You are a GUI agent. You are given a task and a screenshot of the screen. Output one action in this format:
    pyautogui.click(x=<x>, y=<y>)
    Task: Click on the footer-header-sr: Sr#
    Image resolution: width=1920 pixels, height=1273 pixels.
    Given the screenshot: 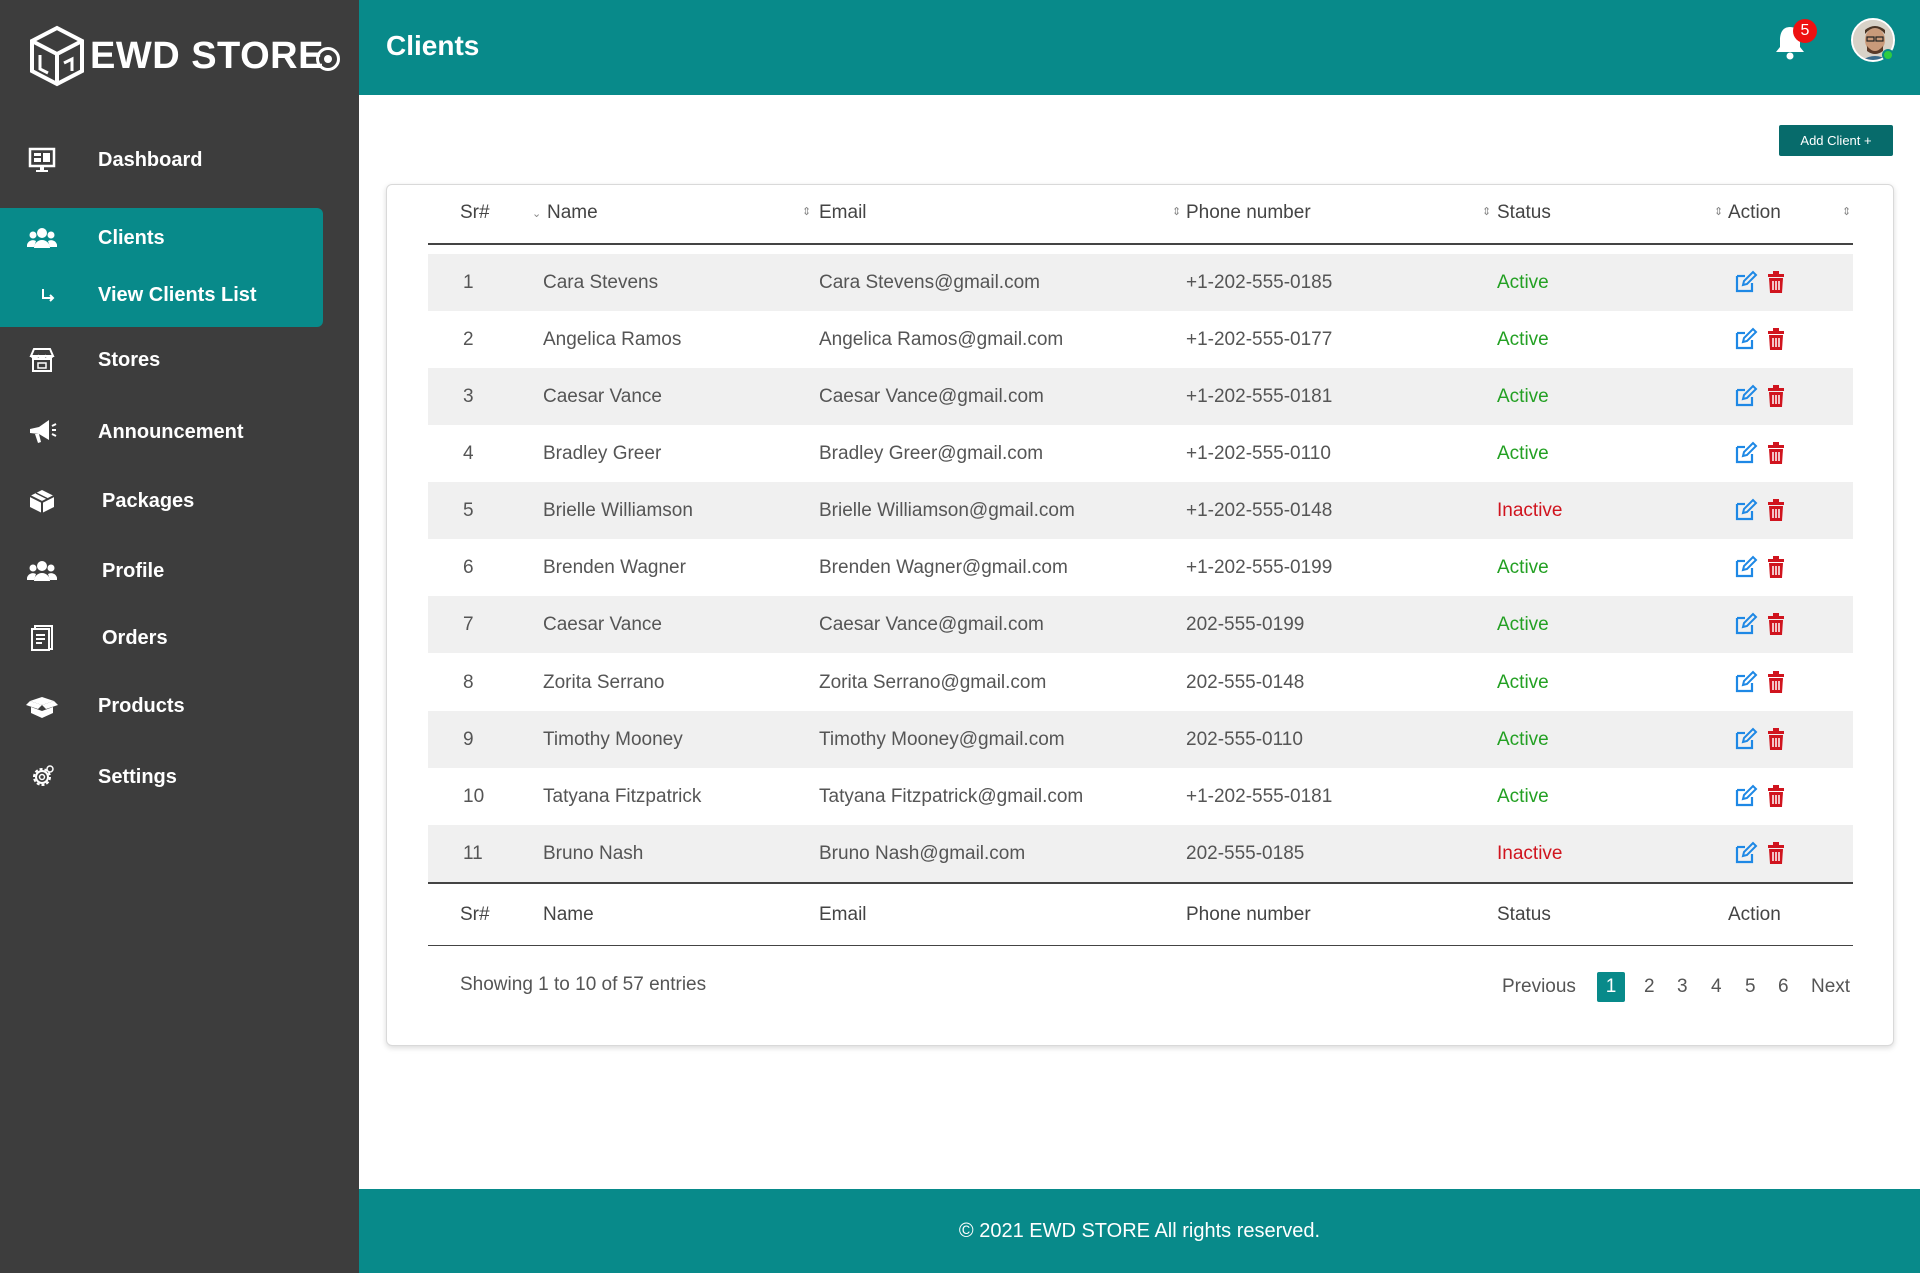 What is the action you would take?
    pyautogui.click(x=475, y=914)
    